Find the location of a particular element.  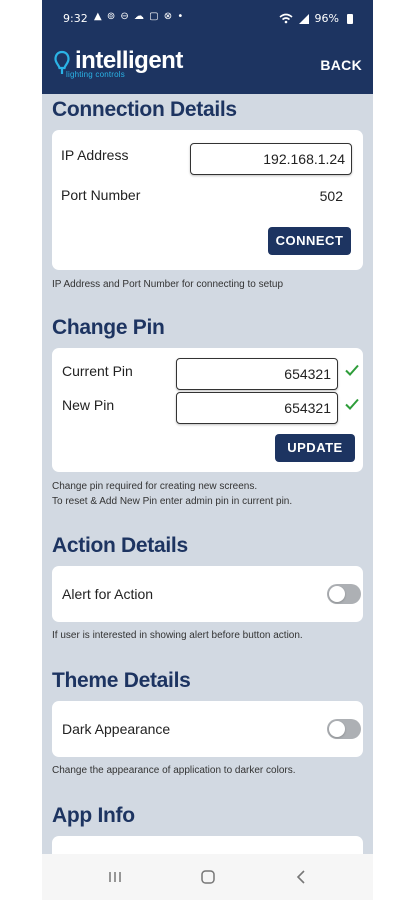

ip-address-label: IP Address is located at coordinates (95, 155).